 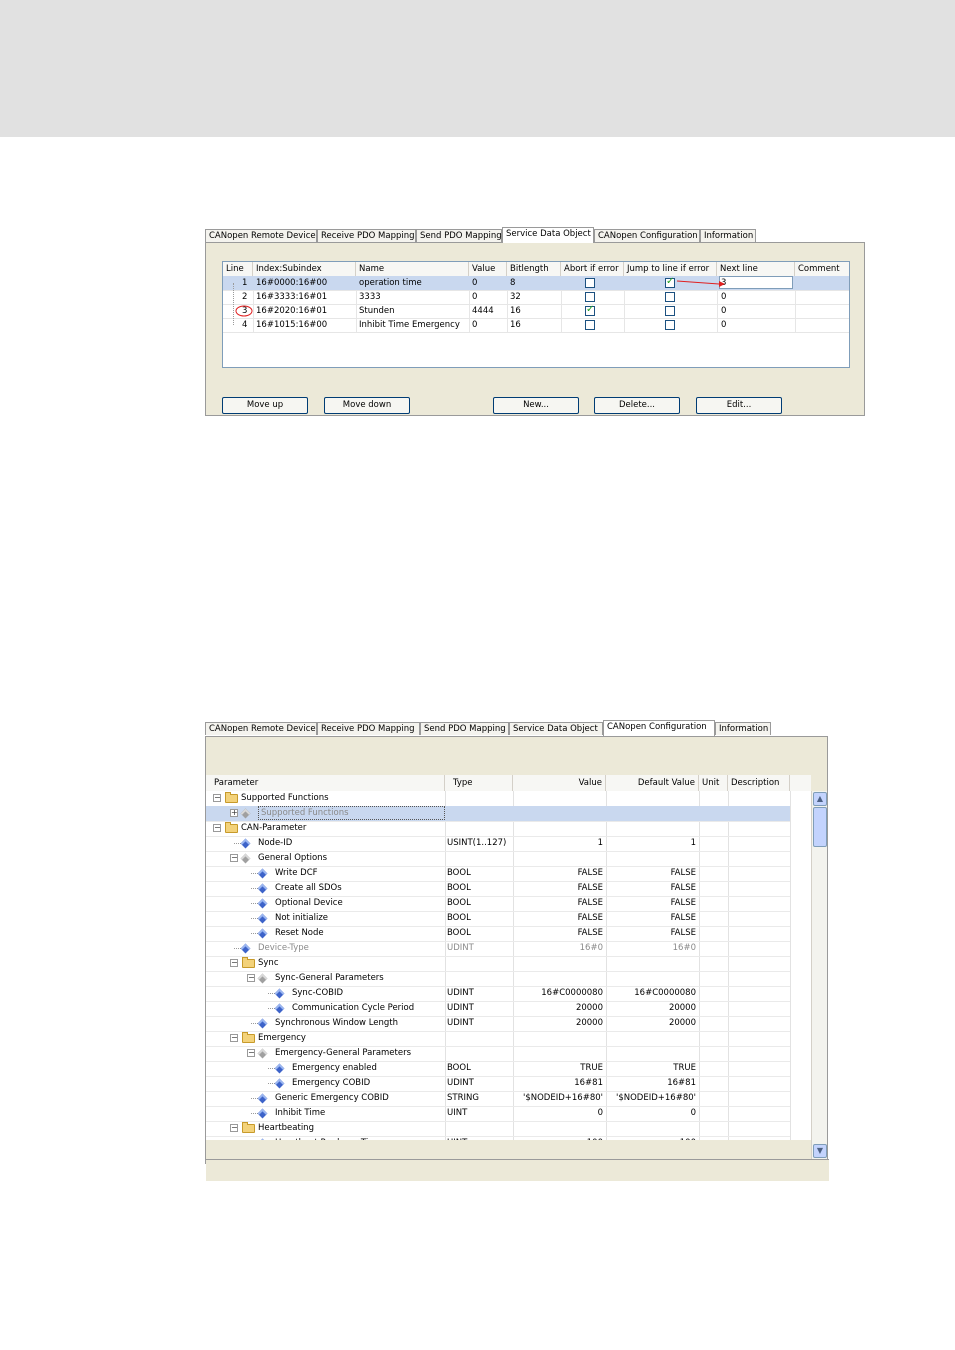 I want to click on param-row: Synchronous Window Length UDINT 20000 20000, so click(x=498, y=1024).